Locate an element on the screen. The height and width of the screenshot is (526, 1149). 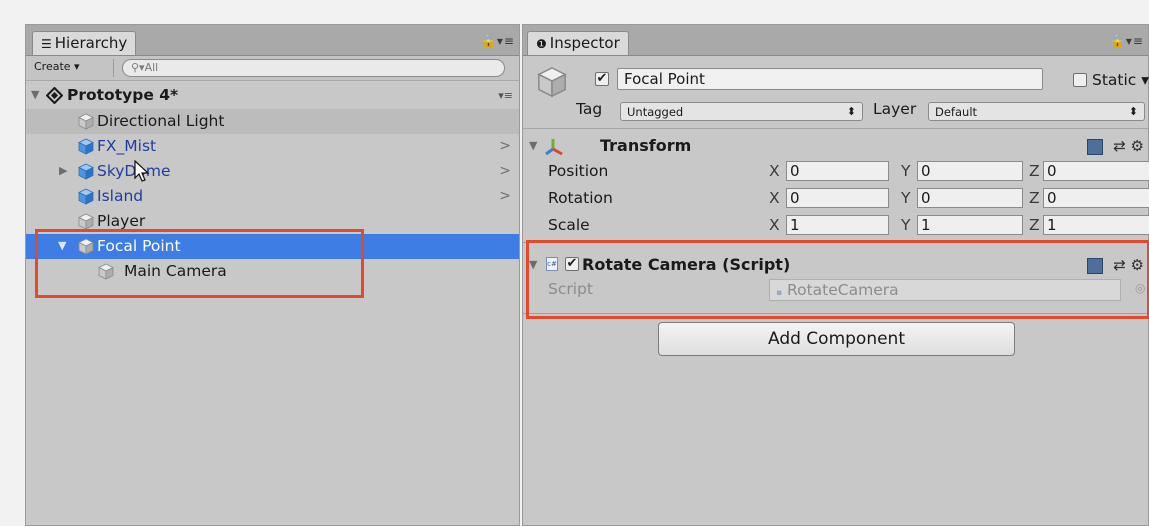
component-enabled-checkbox: ✔ is located at coordinates (572, 264).